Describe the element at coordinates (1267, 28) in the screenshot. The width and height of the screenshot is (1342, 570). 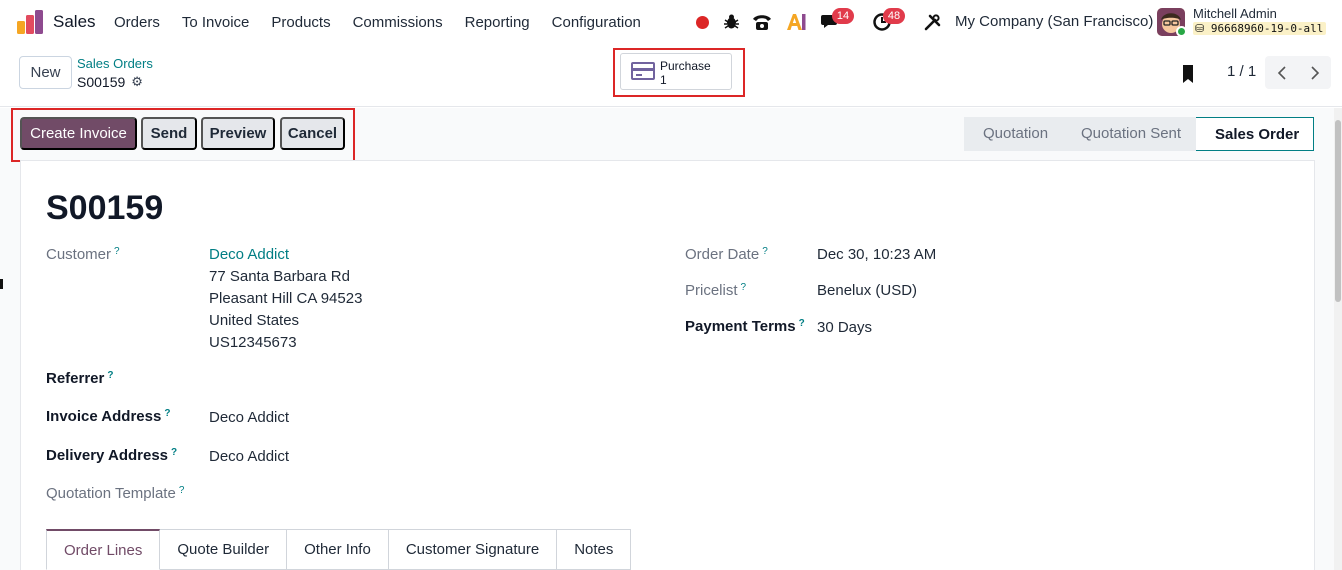
I see `database-name-text: 96668960-19-0-all` at that location.